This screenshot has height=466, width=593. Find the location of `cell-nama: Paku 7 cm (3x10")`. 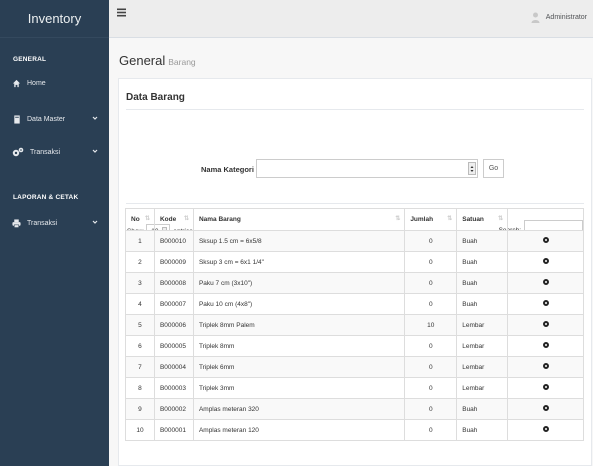

cell-nama: Paku 7 cm (3x10") is located at coordinates (299, 283).